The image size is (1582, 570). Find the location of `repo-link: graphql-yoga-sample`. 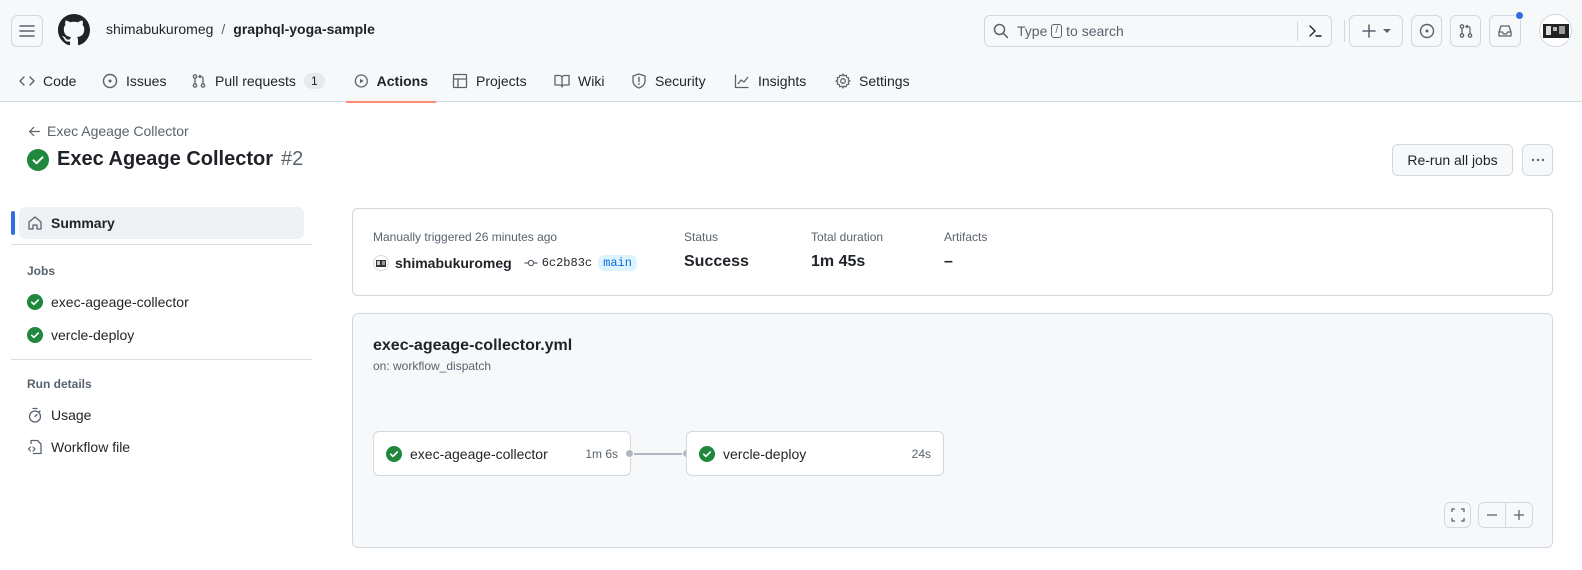

repo-link: graphql-yoga-sample is located at coordinates (304, 29).